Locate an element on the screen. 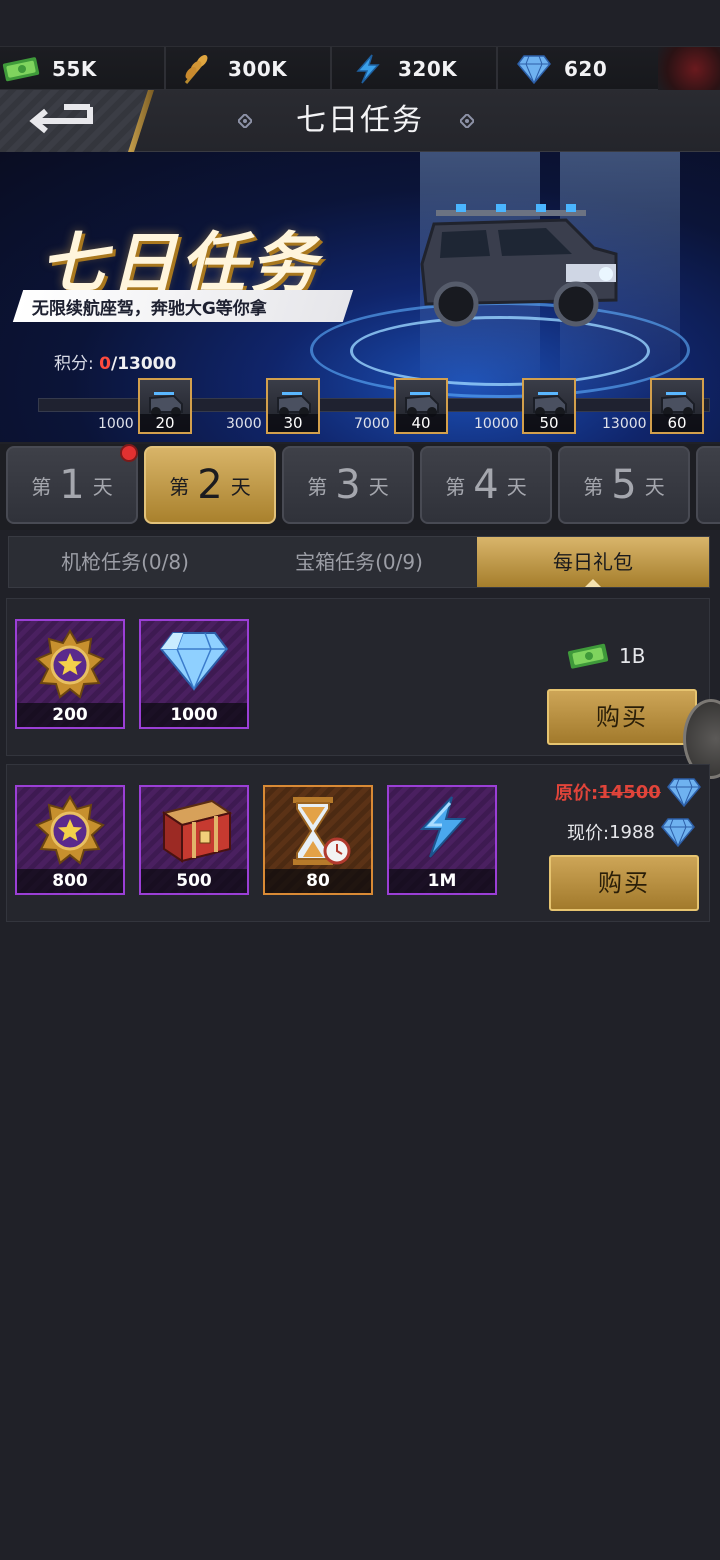 Image resolution: width=720 pixels, height=1560 pixels. title-deco-right-icon is located at coordinates (467, 121).